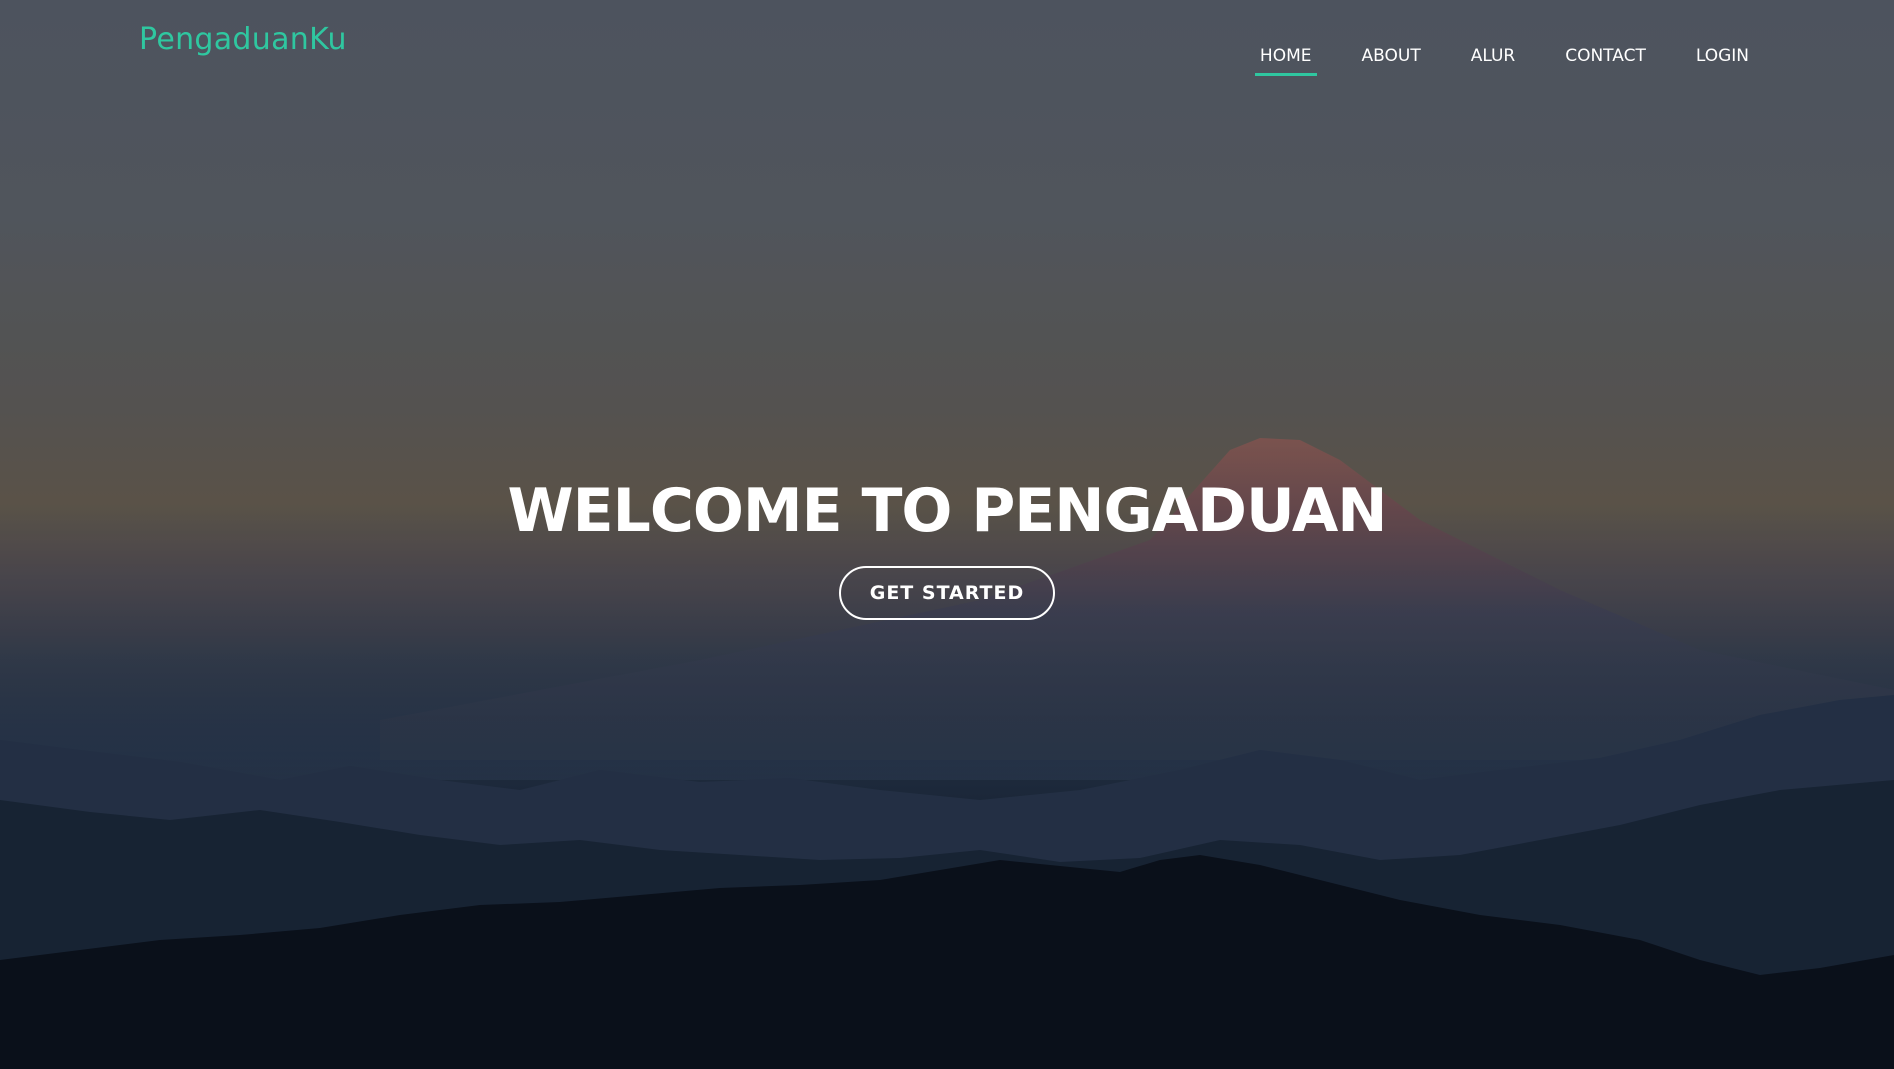 Image resolution: width=1894 pixels, height=1069 pixels. What do you see at coordinates (243, 39) in the screenshot?
I see `site-logo: PengaduanKu` at bounding box center [243, 39].